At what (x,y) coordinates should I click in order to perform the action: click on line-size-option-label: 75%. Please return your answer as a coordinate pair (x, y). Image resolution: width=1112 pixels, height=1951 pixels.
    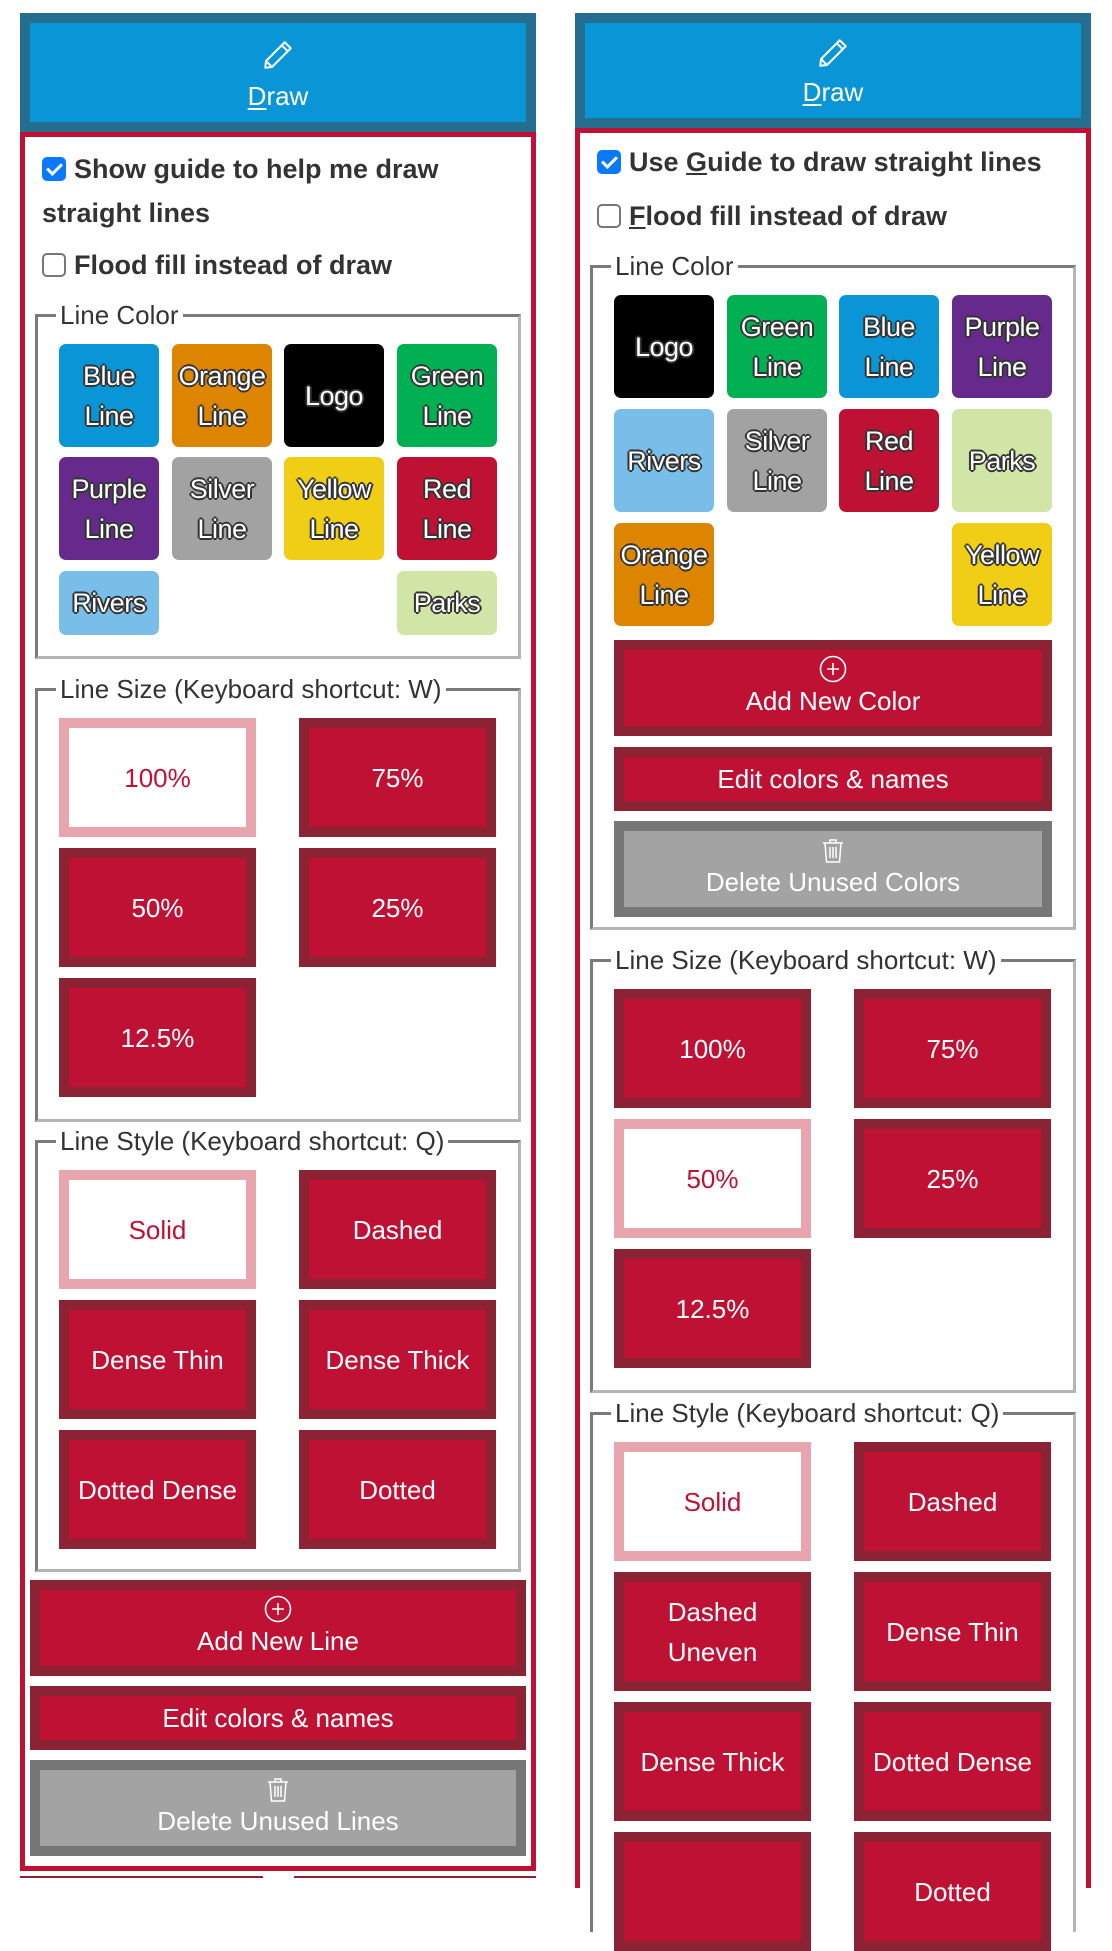
    Looking at the image, I should click on (397, 777).